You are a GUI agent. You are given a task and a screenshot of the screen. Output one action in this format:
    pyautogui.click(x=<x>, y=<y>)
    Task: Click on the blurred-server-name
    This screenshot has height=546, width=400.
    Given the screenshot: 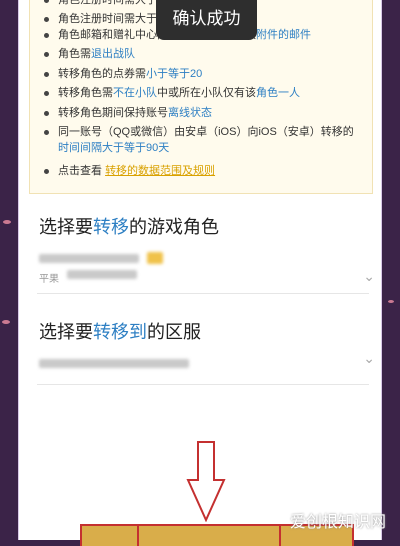 What is the action you would take?
    pyautogui.click(x=114, y=363)
    